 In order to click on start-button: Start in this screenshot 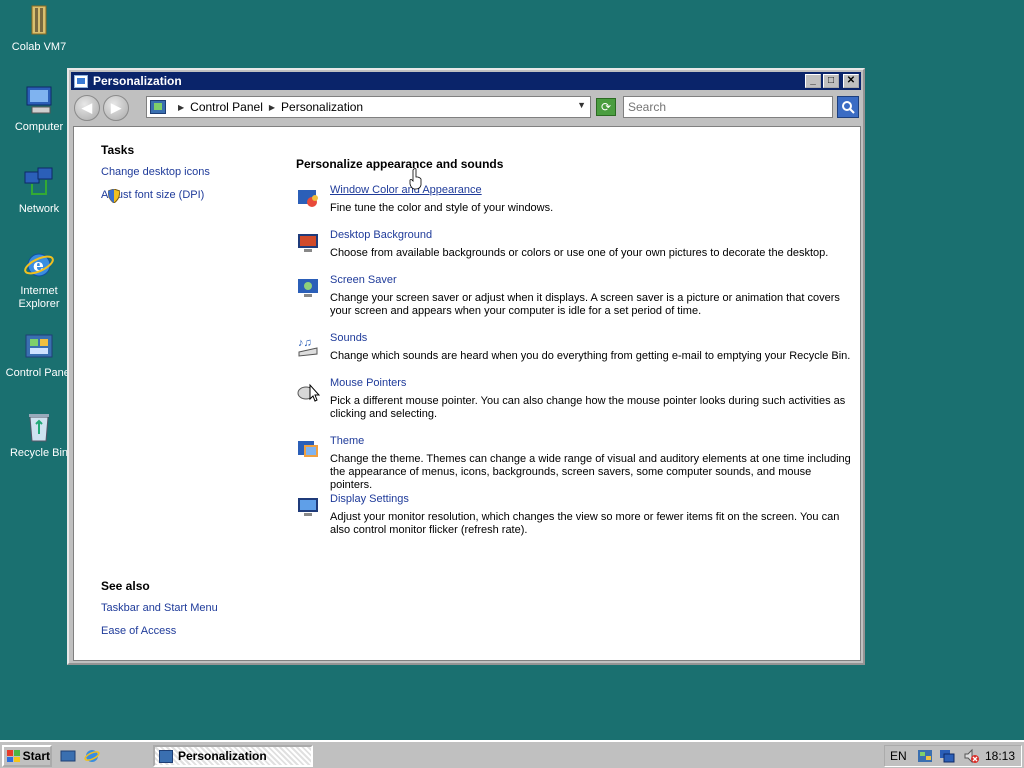, I will do `click(27, 756)`.